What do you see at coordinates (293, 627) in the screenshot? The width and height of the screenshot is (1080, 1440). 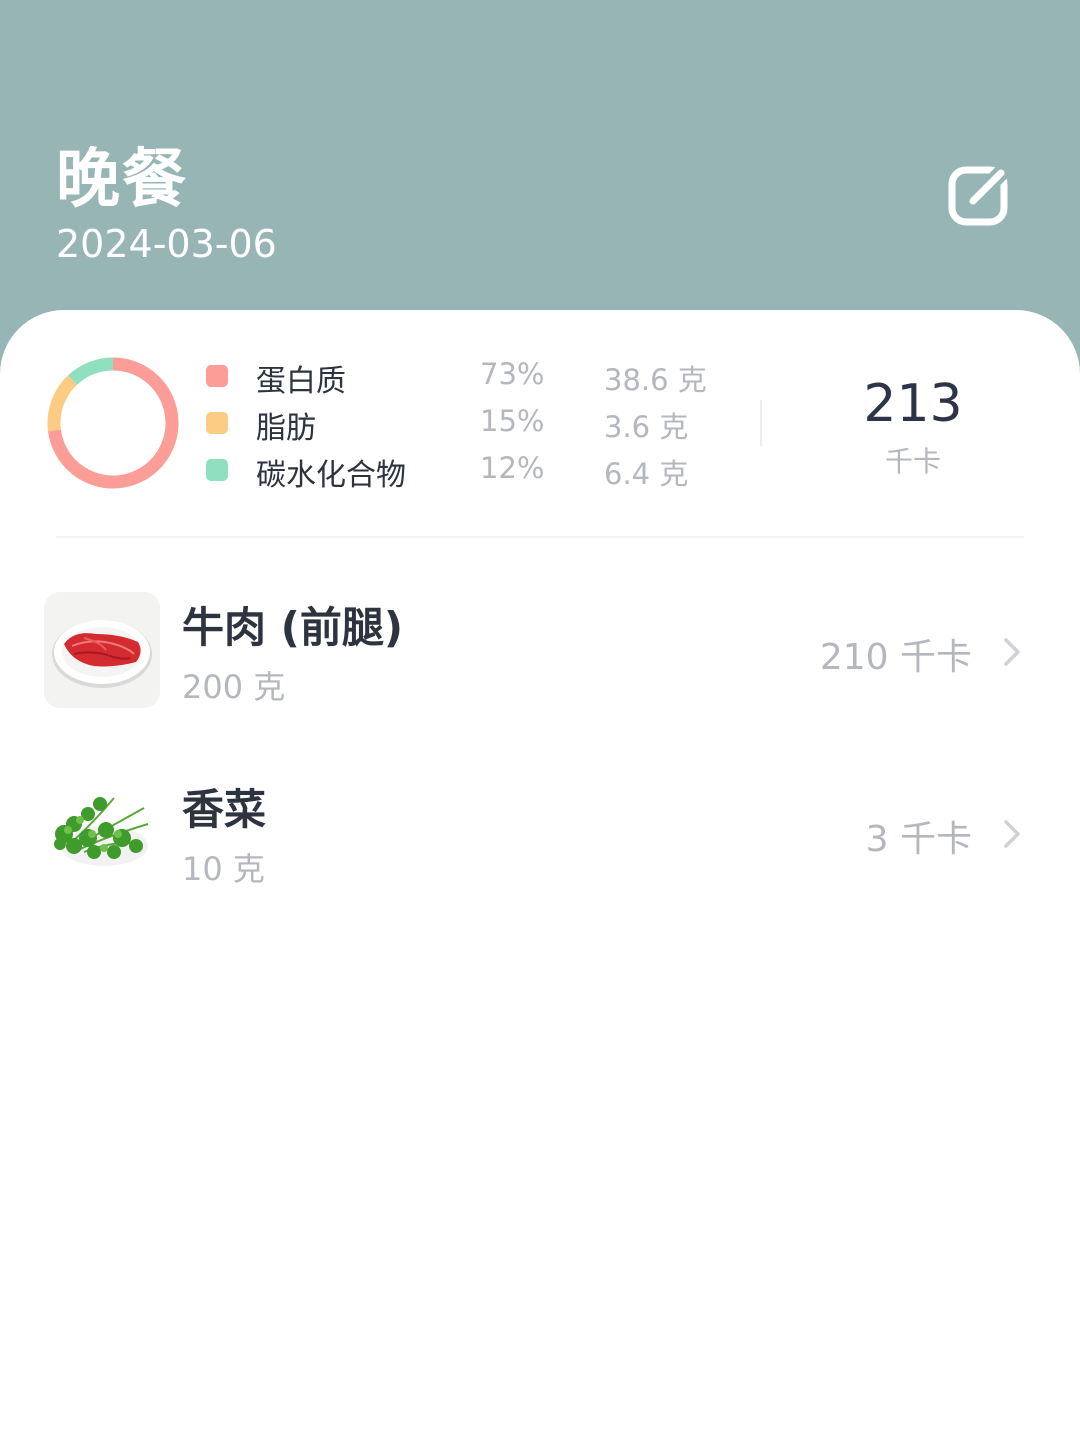 I see `food-name: 牛肉 (前腿)` at bounding box center [293, 627].